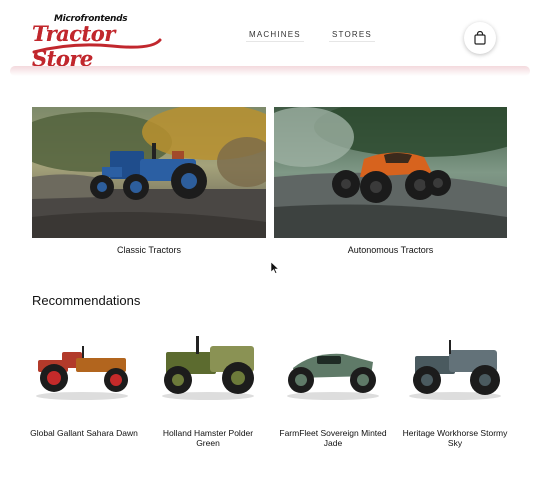 This screenshot has height=480, width=552. What do you see at coordinates (149, 172) in the screenshot?
I see `category-classic-tractors-image` at bounding box center [149, 172].